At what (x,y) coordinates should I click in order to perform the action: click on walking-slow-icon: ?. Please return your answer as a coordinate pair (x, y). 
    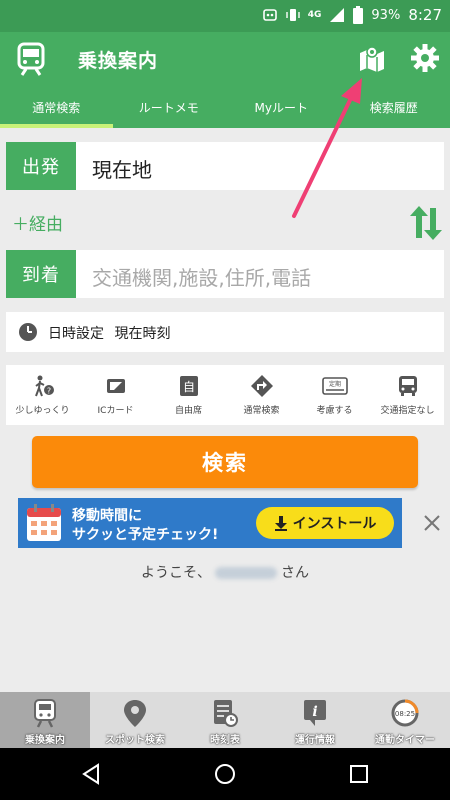
    Looking at the image, I should click on (44, 386).